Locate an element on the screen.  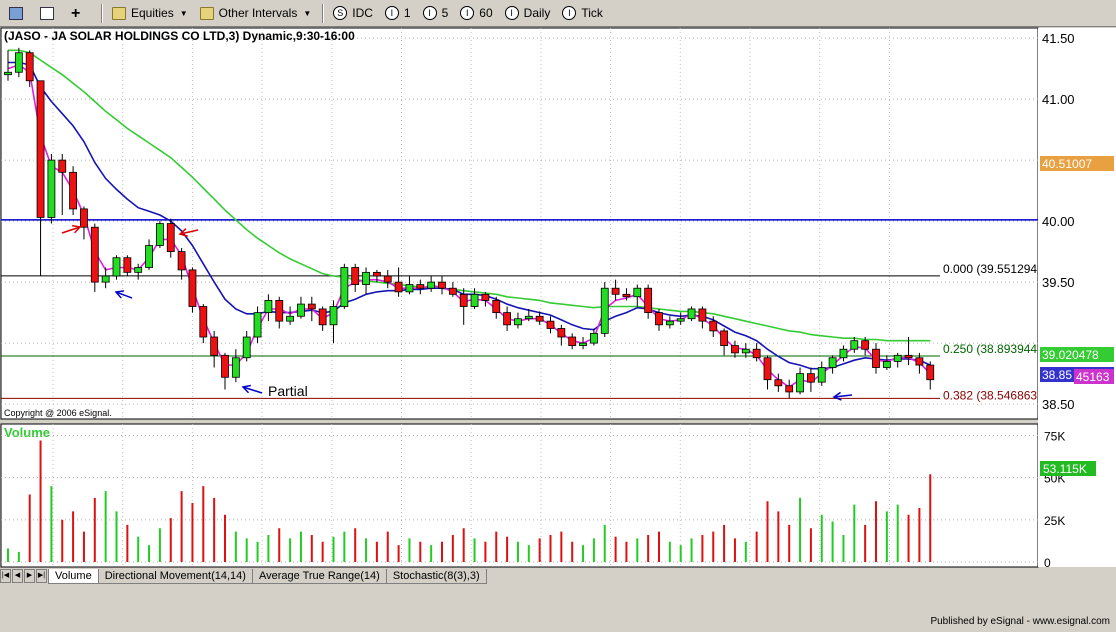
price-tag-label: 45163 is located at coordinates (1093, 377).